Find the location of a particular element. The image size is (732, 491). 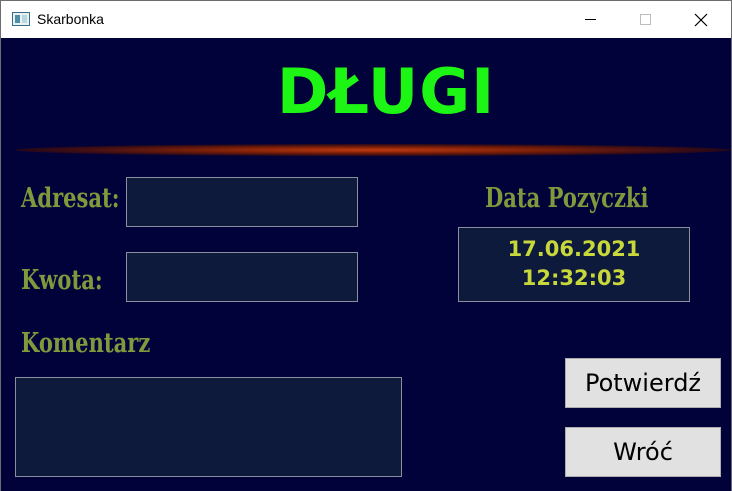

adresat-input is located at coordinates (242, 202).